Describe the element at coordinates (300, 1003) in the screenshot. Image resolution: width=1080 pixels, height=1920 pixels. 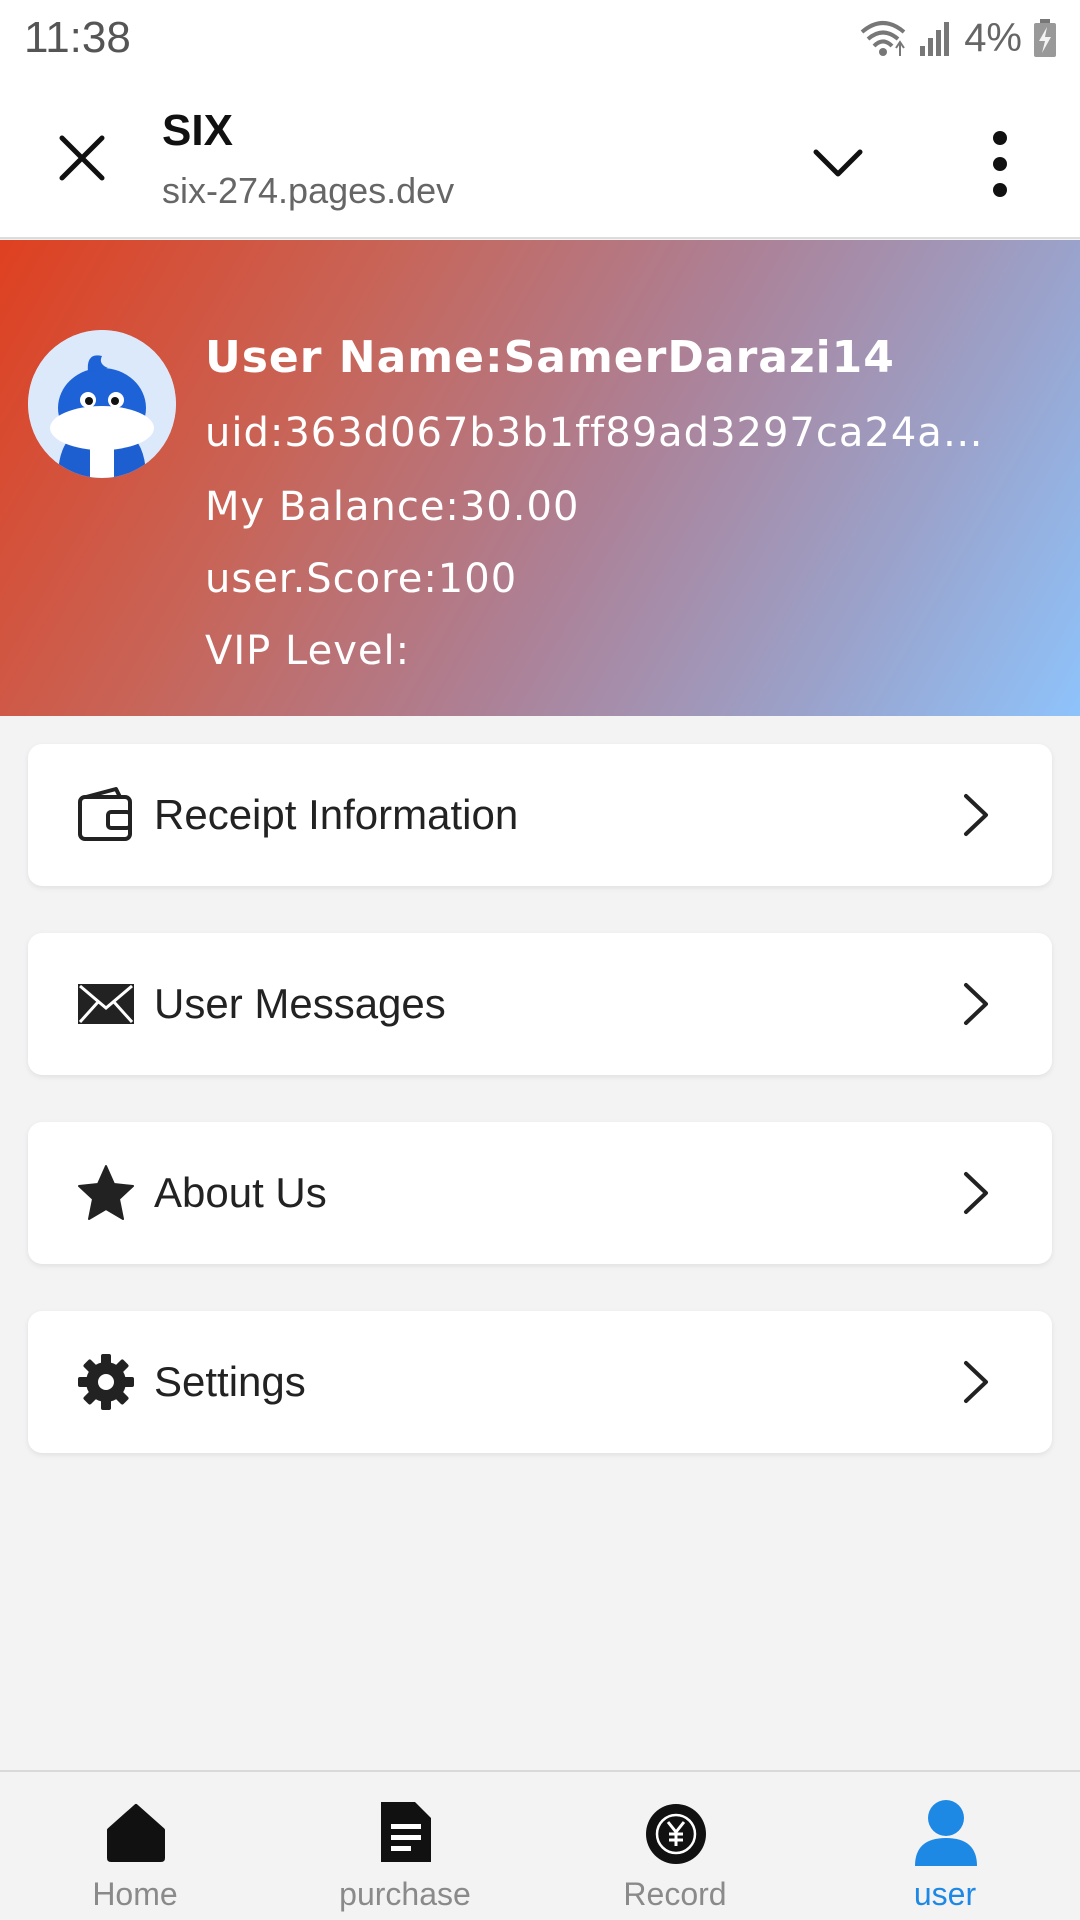
I see `menu-item-label: User Messages` at that location.